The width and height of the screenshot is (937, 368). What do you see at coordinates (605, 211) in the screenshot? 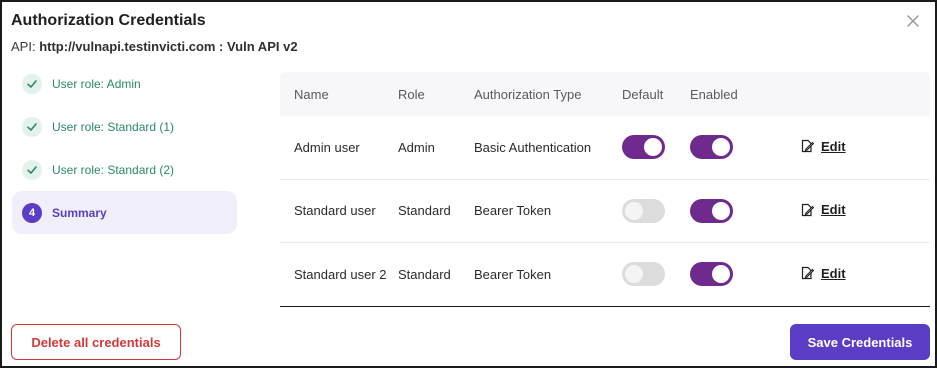
I see `table-row: Standard user Standard Bearer Token Edit` at bounding box center [605, 211].